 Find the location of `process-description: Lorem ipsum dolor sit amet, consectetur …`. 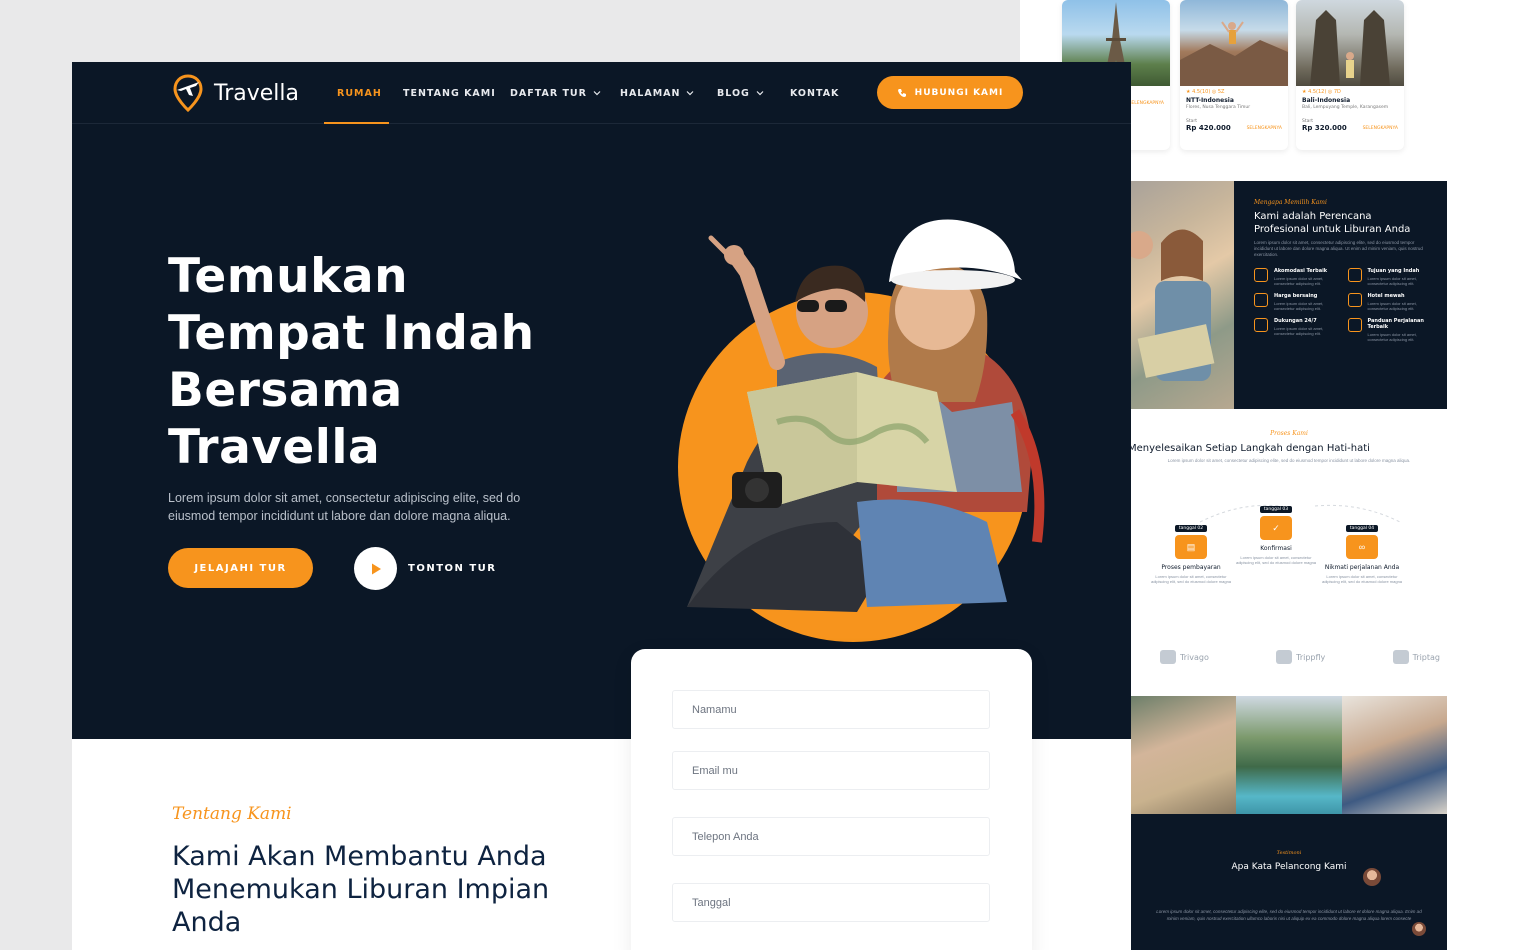

process-description: Lorem ipsum dolor sit amet, consectetur … is located at coordinates (1289, 460).